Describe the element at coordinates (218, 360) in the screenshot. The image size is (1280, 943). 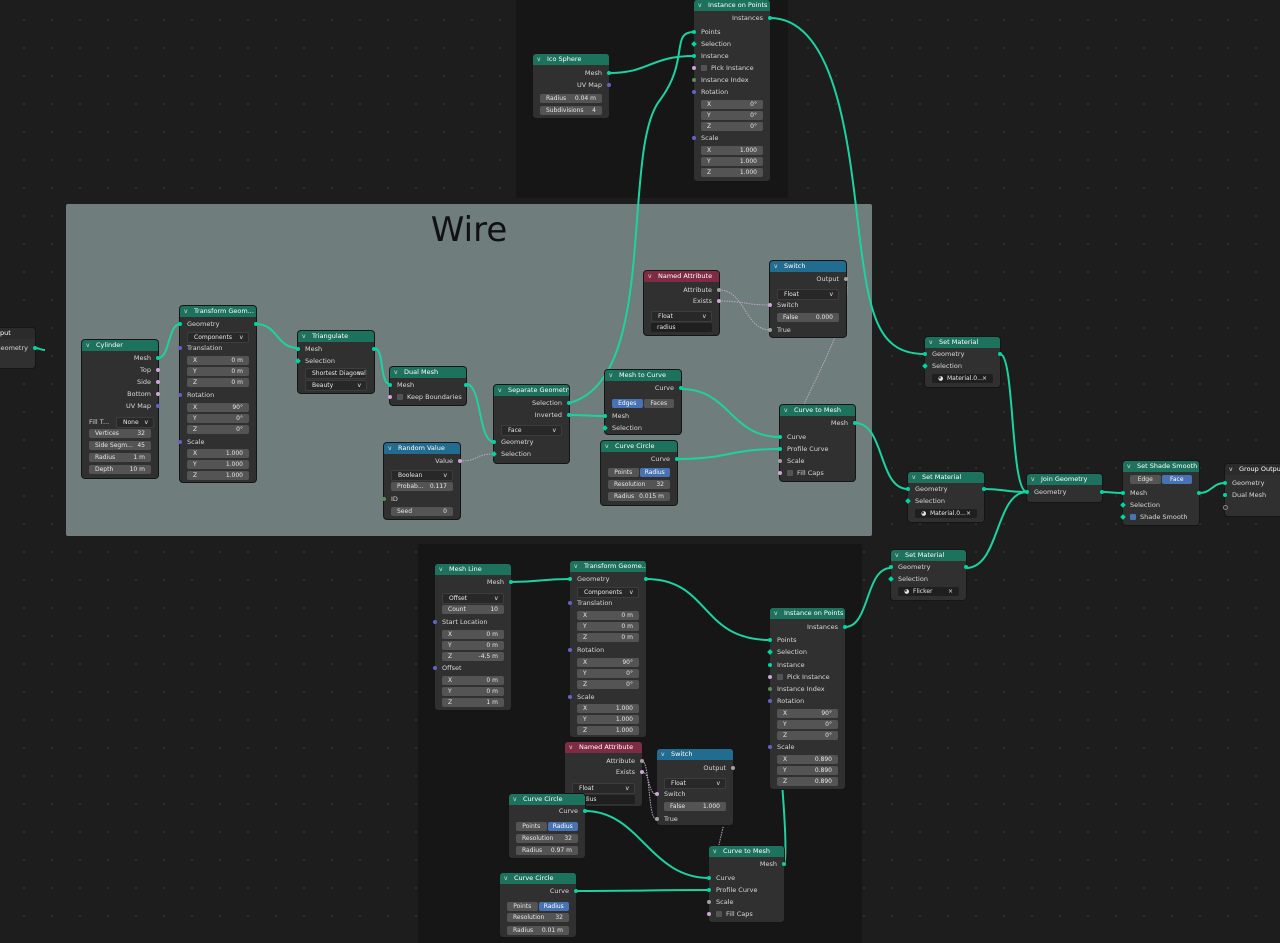
I see `translation-x: X 0 m` at that location.